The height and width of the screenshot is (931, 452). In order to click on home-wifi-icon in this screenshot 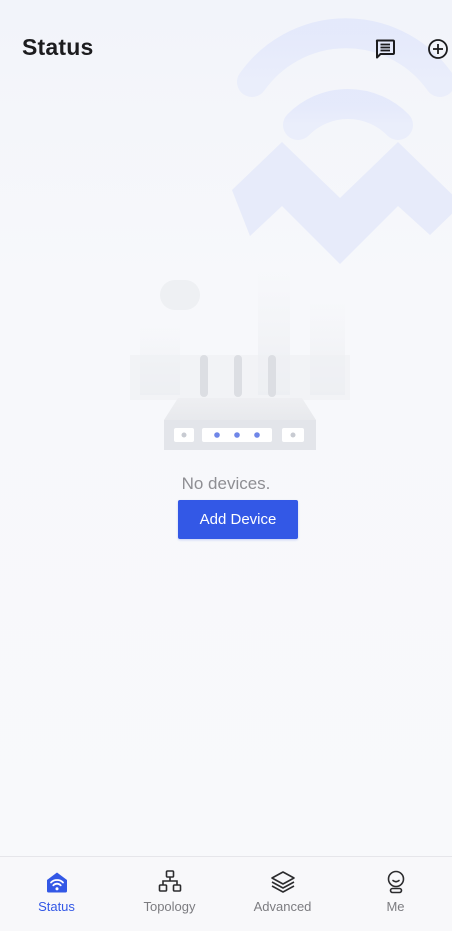, I will do `click(57, 882)`.